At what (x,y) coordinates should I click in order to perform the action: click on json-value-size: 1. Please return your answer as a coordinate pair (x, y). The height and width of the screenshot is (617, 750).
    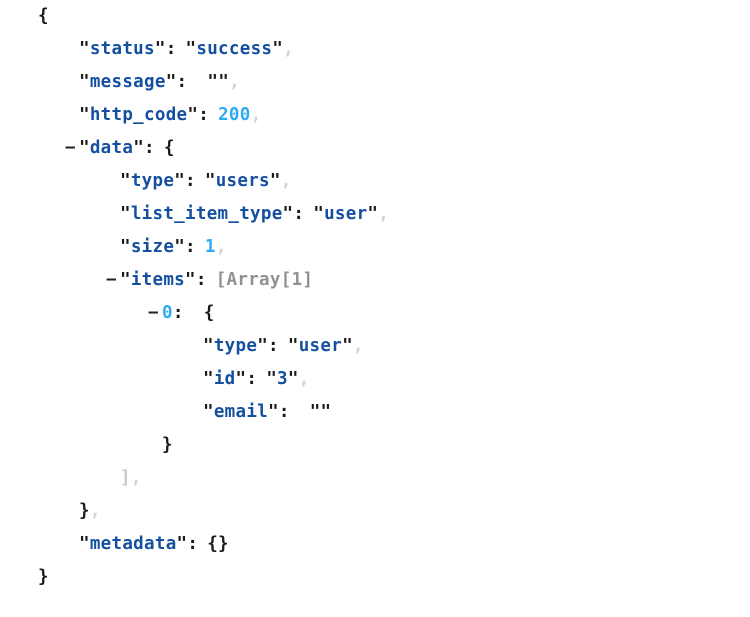
    Looking at the image, I should click on (210, 247).